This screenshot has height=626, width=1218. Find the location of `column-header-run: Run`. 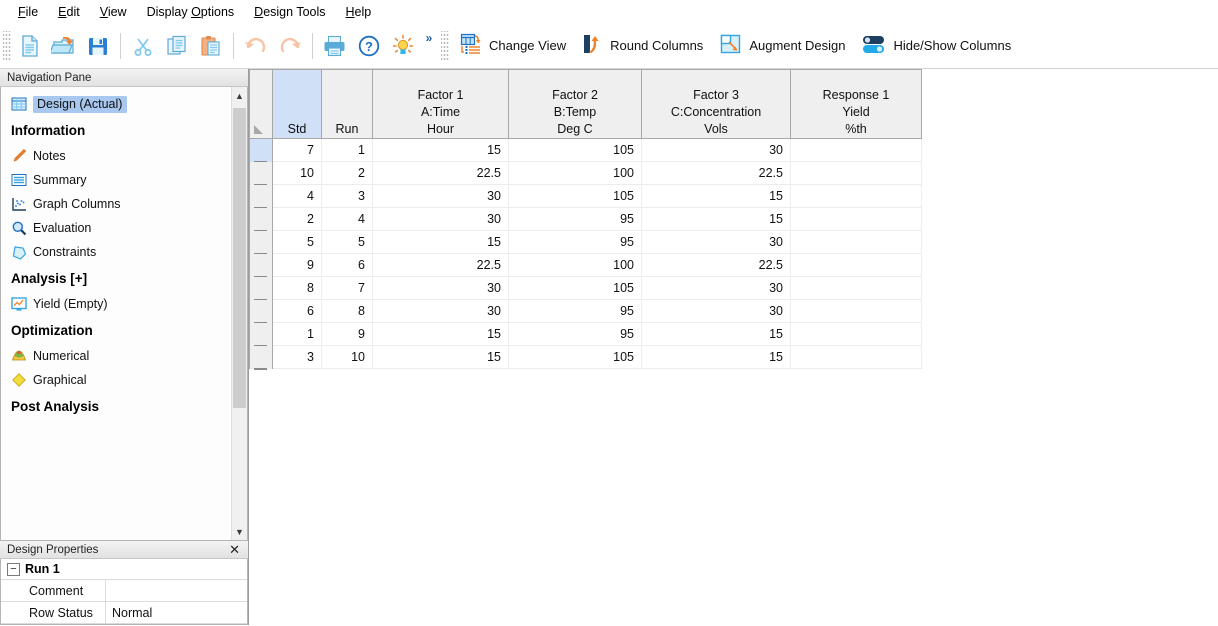

column-header-run: Run is located at coordinates (347, 104).